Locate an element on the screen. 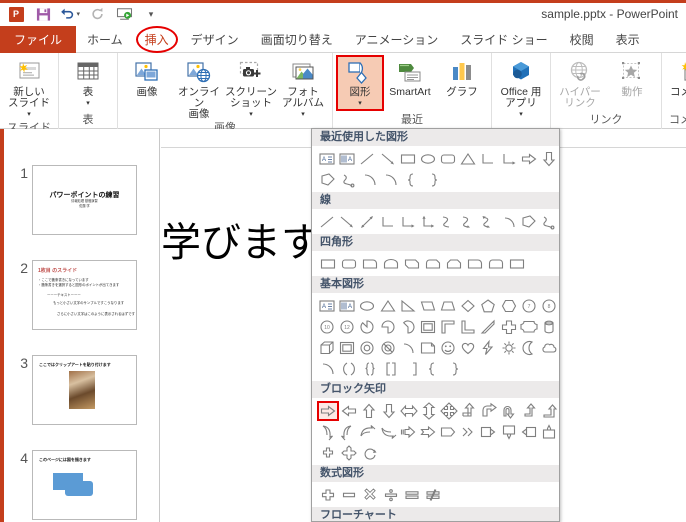 The height and width of the screenshot is (522, 686). shape-round-top-icon is located at coordinates (390, 264).